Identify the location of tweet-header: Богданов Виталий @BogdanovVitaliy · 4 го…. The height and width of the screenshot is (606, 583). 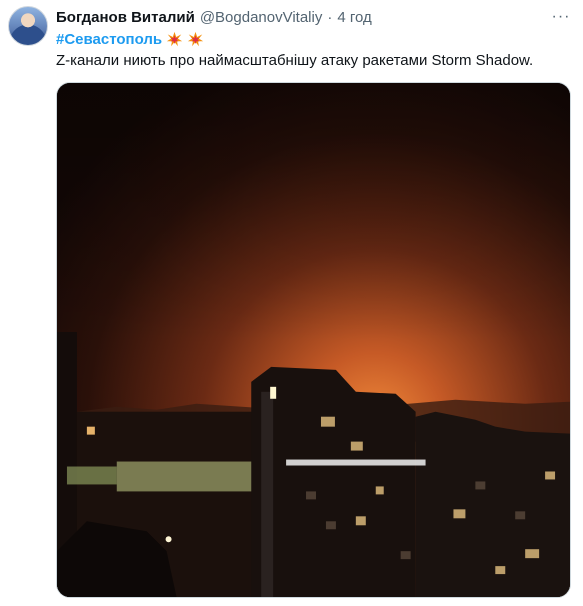
(299, 19).